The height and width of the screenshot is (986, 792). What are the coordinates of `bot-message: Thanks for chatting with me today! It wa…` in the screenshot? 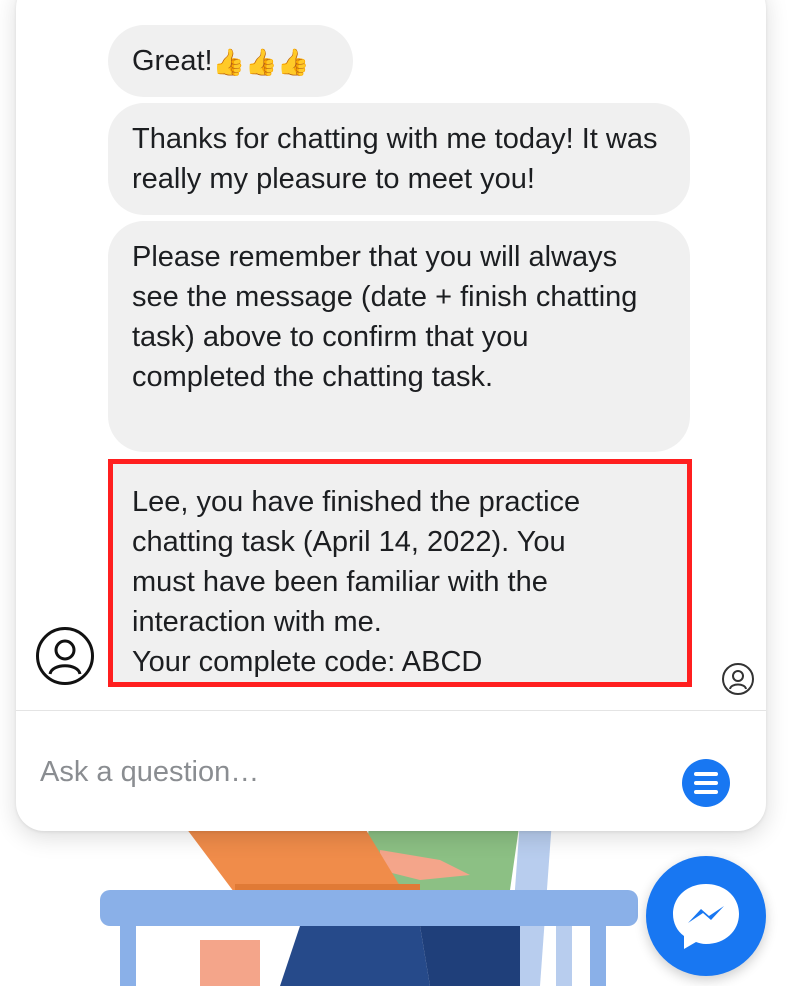 It's located at (399, 159).